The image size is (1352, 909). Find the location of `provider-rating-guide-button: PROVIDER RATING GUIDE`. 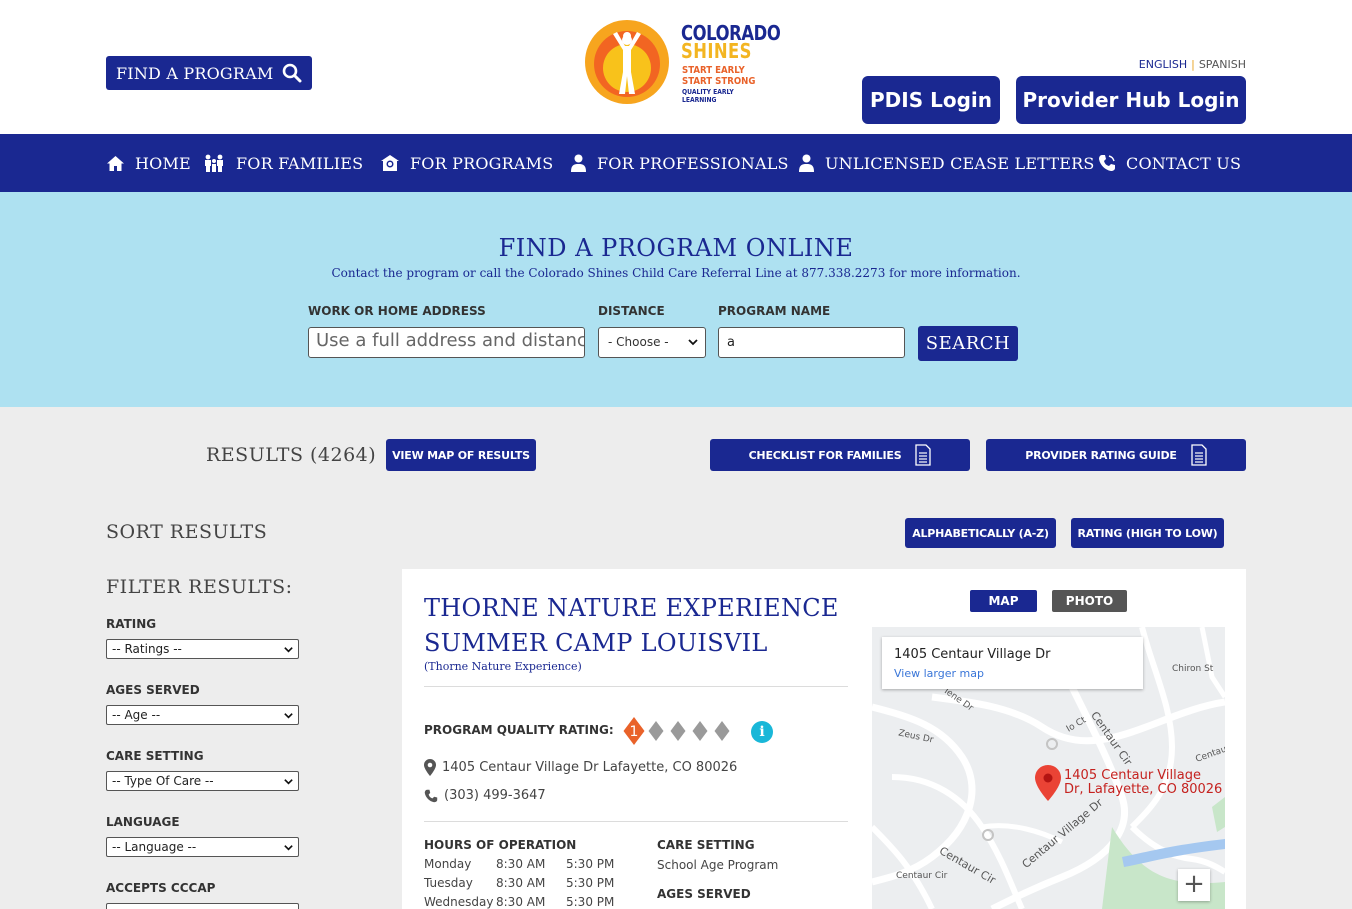

provider-rating-guide-button: PROVIDER RATING GUIDE is located at coordinates (1116, 455).